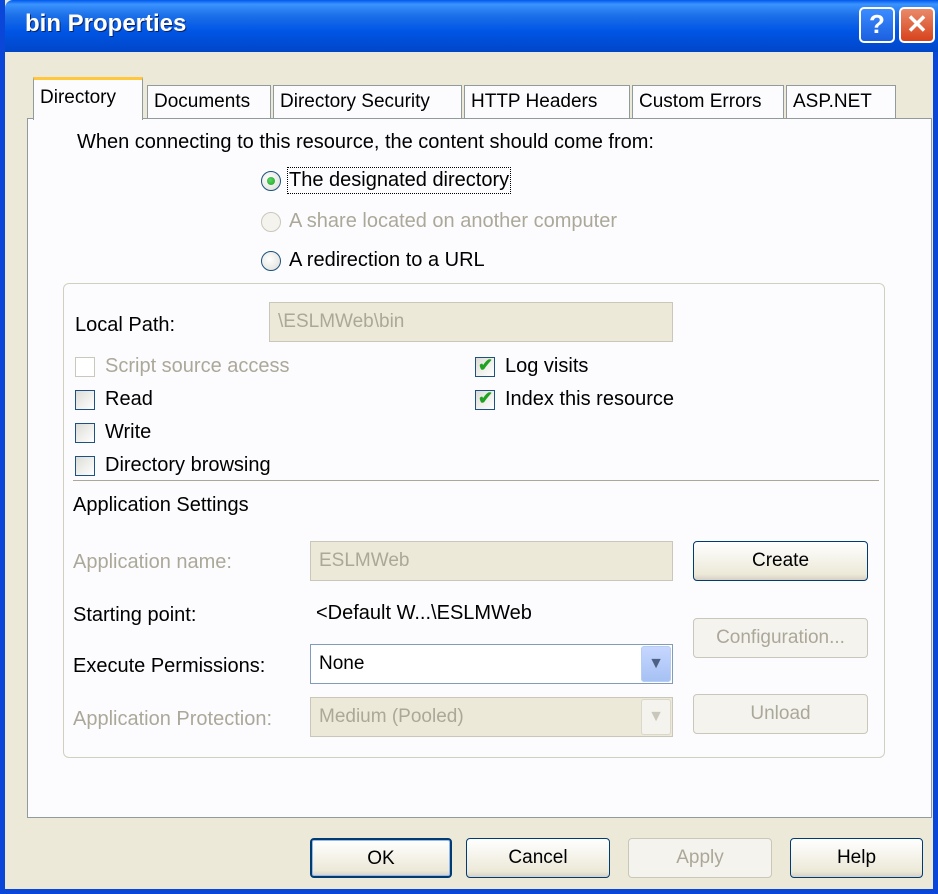 The width and height of the screenshot is (938, 894). I want to click on cancel-button: Cancel, so click(538, 858).